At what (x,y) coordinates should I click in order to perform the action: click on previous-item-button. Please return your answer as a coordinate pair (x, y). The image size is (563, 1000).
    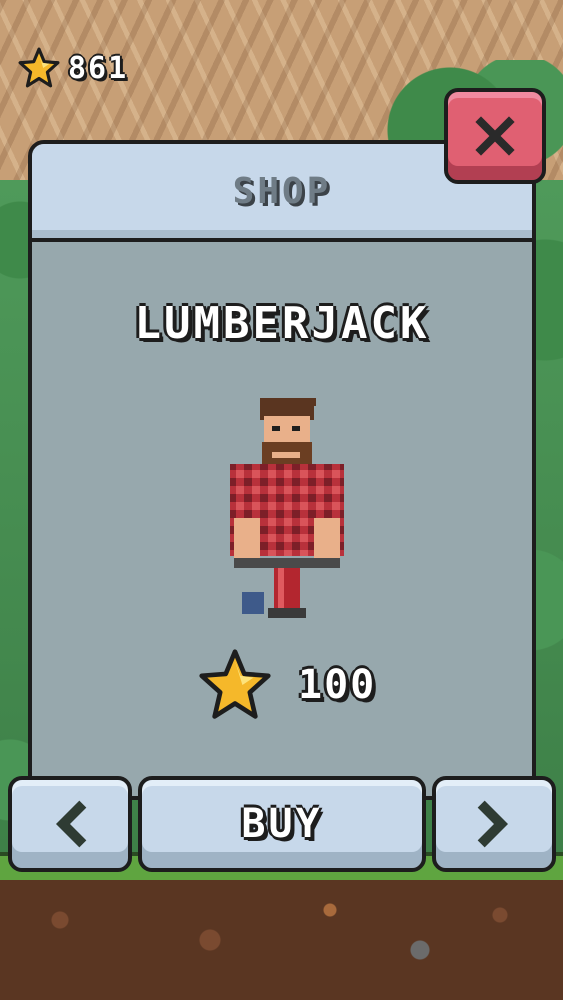
    Looking at the image, I should click on (70, 824).